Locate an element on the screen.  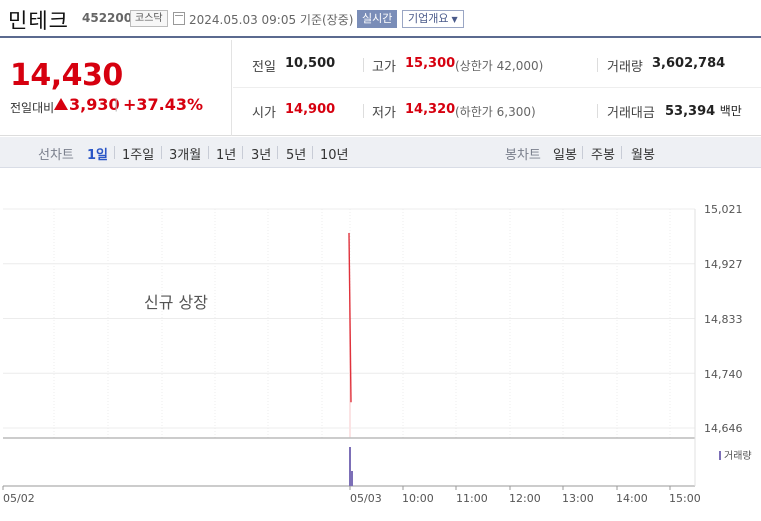
chevron-down-icon: ▼ is located at coordinates (454, 19).